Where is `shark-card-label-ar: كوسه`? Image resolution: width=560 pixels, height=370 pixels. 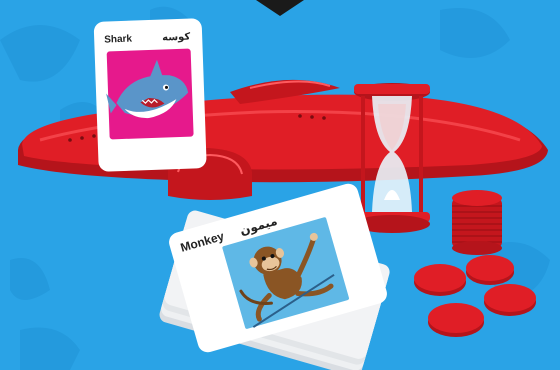 shark-card-label-ar: كوسه is located at coordinates (176, 38).